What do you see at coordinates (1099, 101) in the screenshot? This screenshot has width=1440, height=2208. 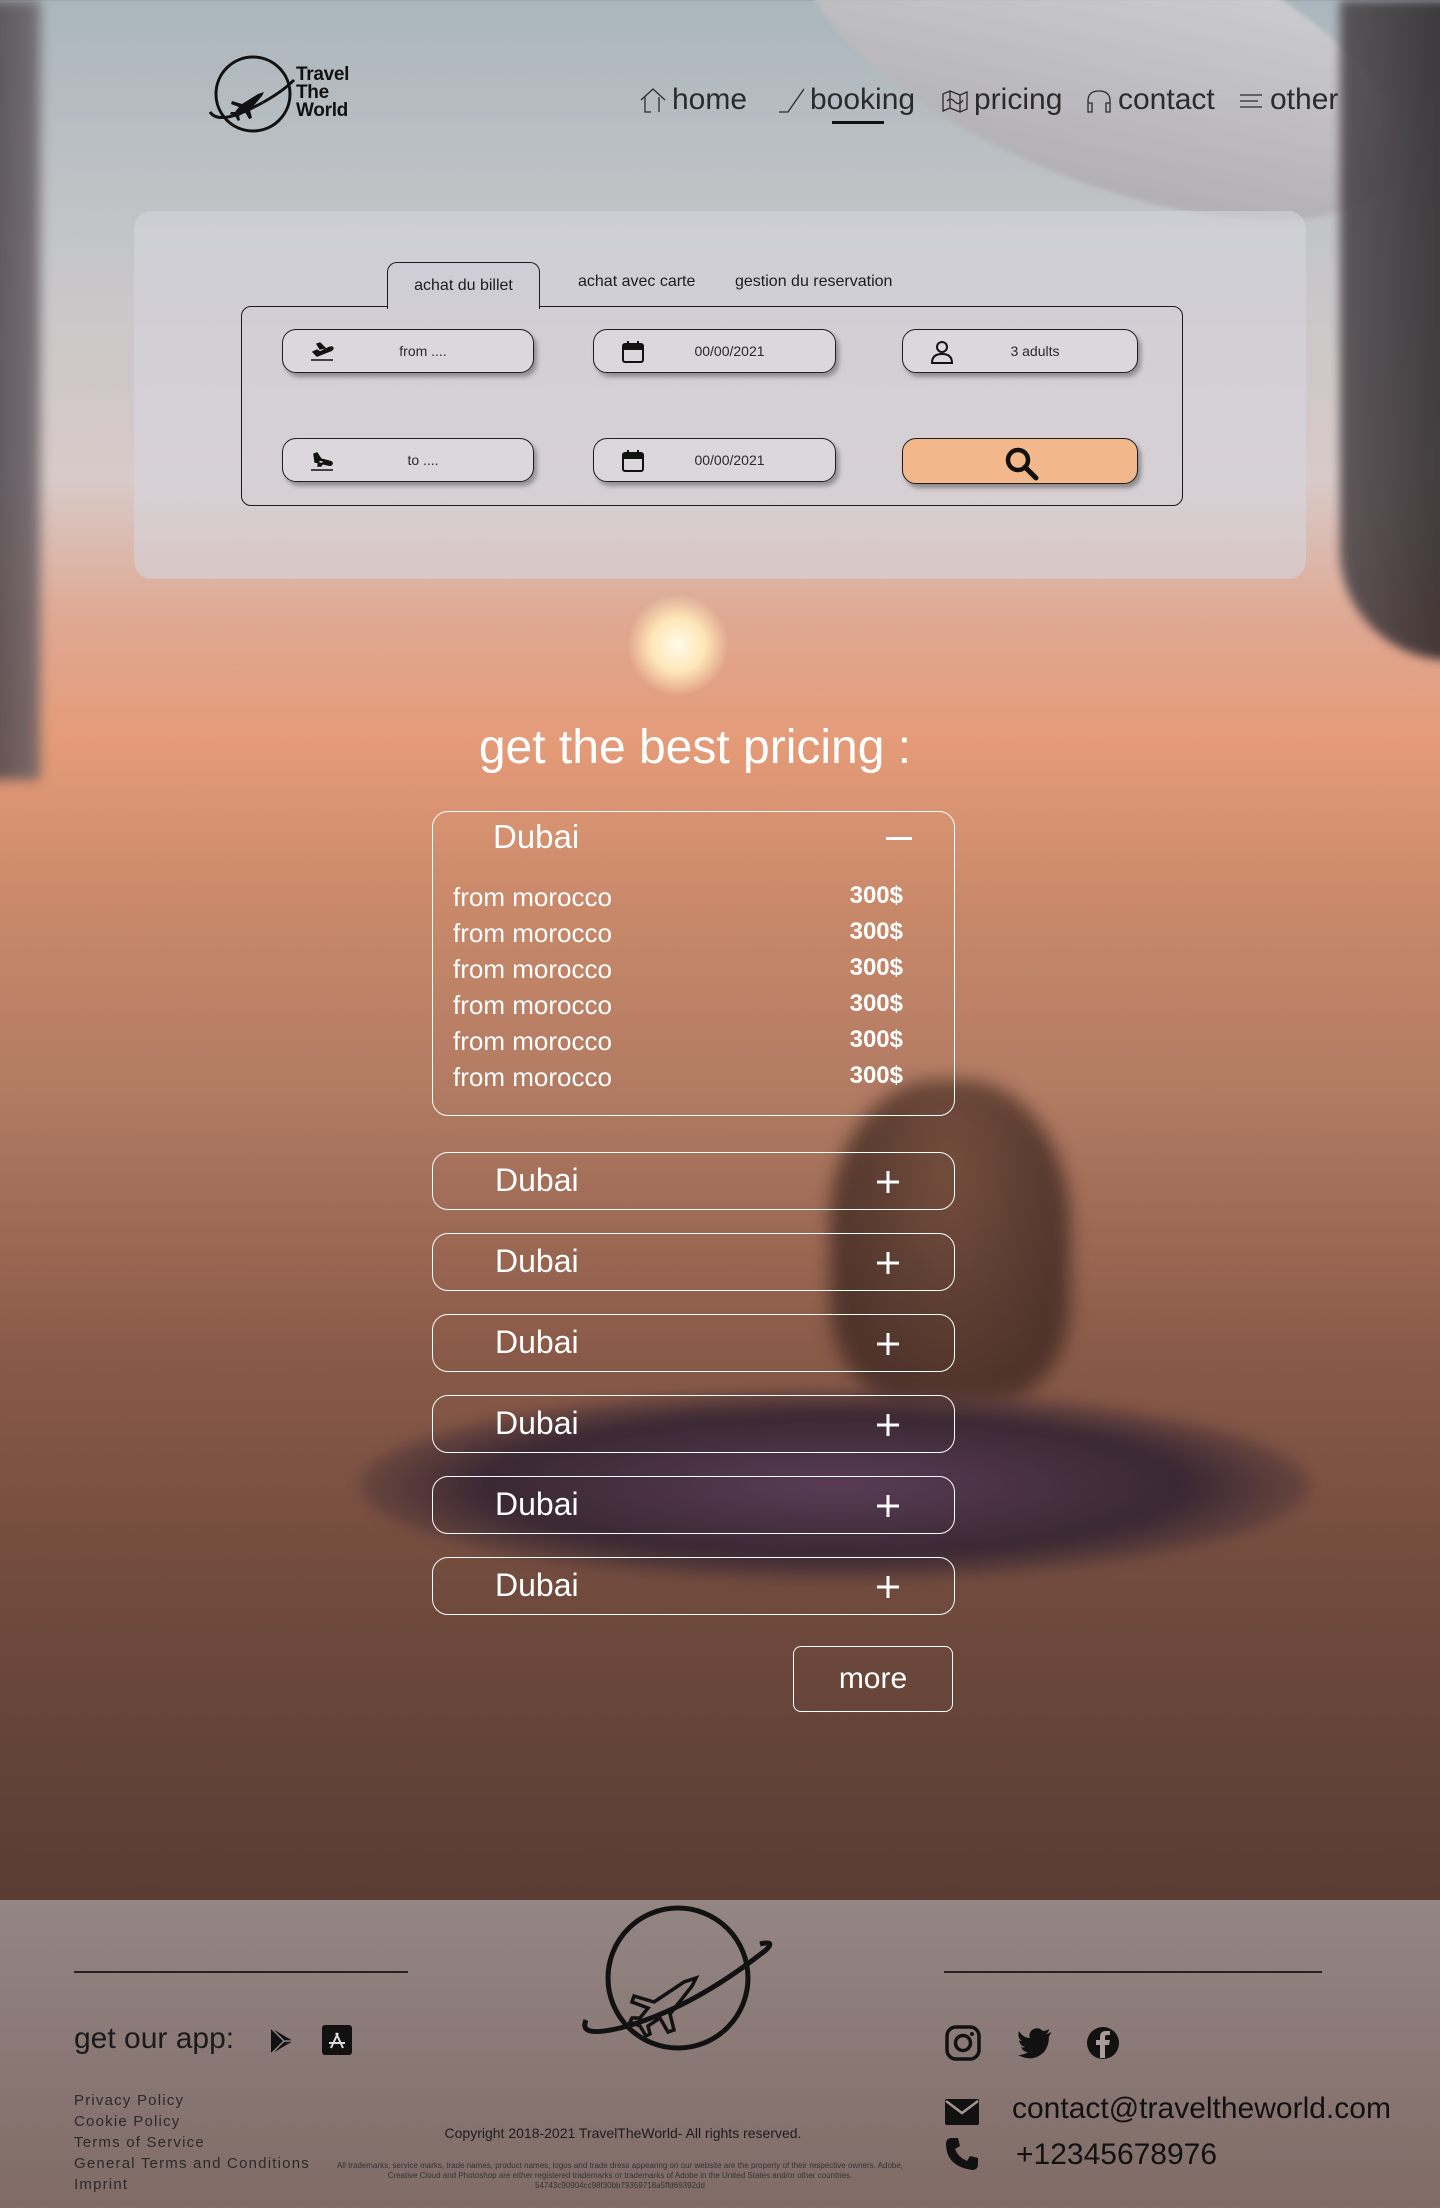 I see `headset-icon` at bounding box center [1099, 101].